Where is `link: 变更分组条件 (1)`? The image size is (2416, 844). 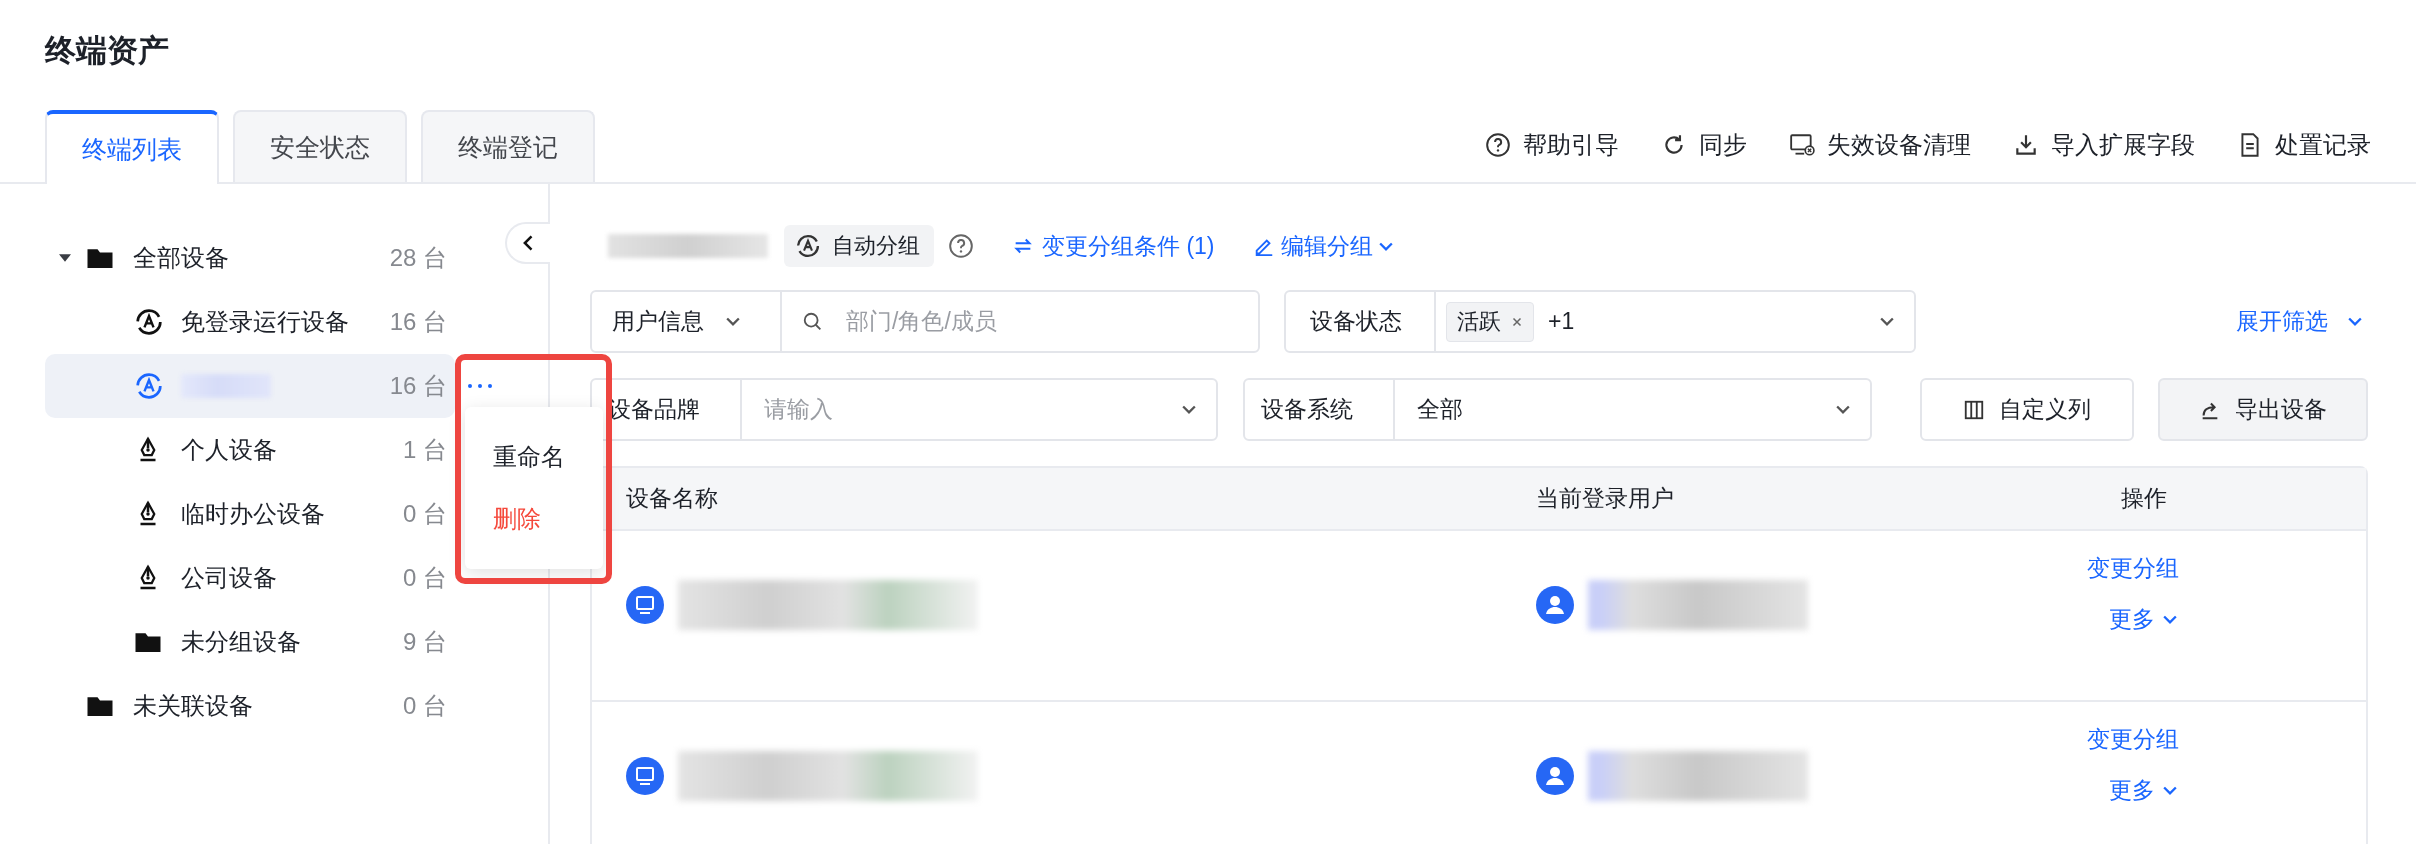 link: 变更分组条件 (1) is located at coordinates (1113, 246).